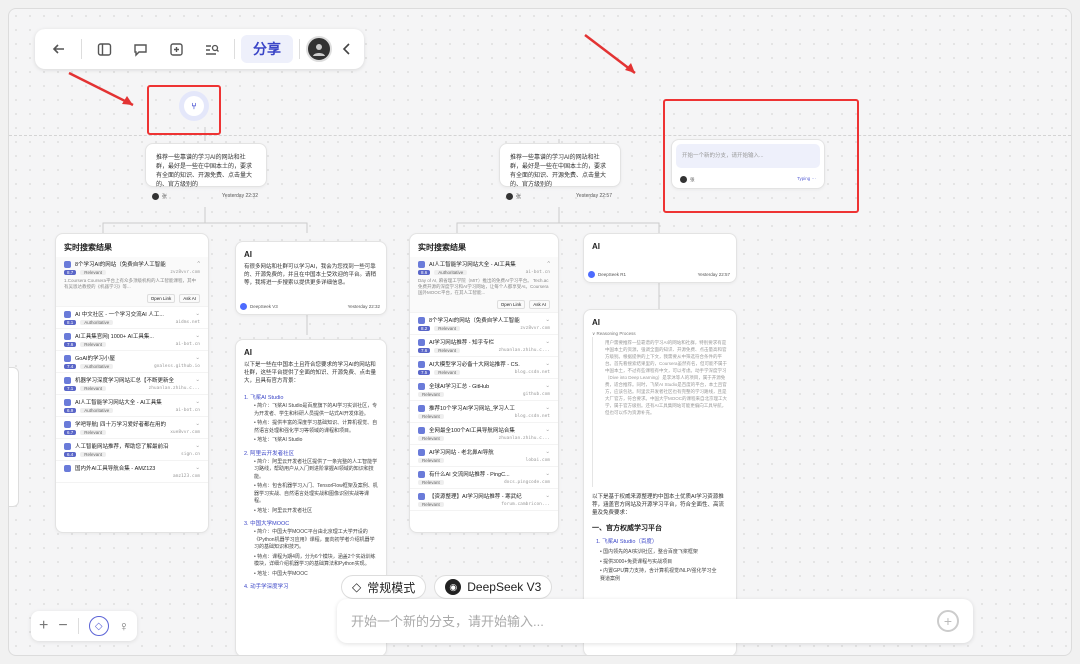  What do you see at coordinates (125, 381) in the screenshot?
I see `result-title: 机器学习深度学习网站汇总【不断更新全` at bounding box center [125, 381].